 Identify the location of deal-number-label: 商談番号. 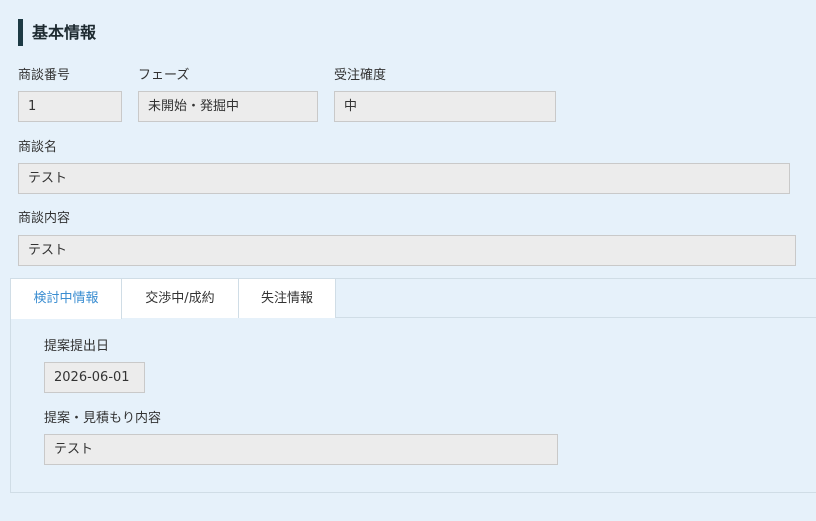
(44, 75).